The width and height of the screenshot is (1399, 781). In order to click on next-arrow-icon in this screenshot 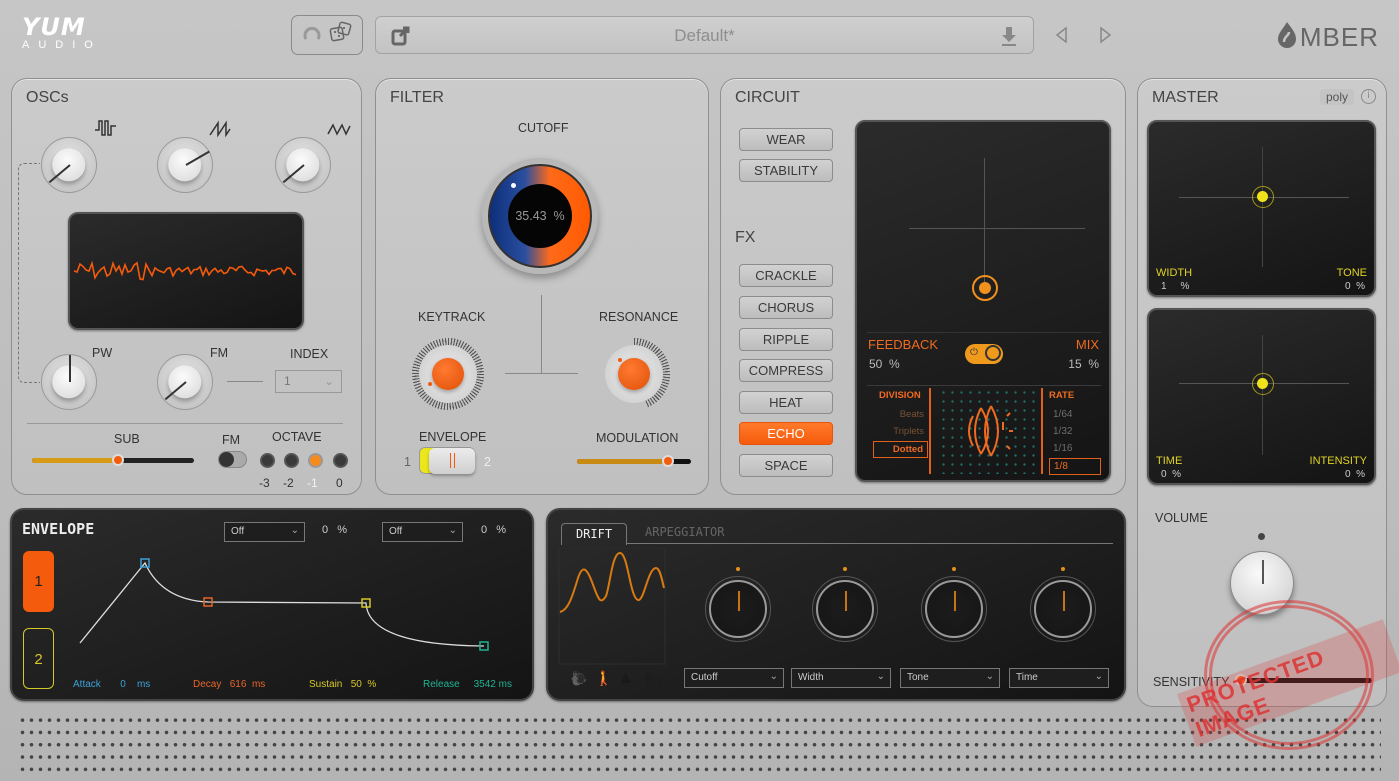, I will do `click(1107, 35)`.